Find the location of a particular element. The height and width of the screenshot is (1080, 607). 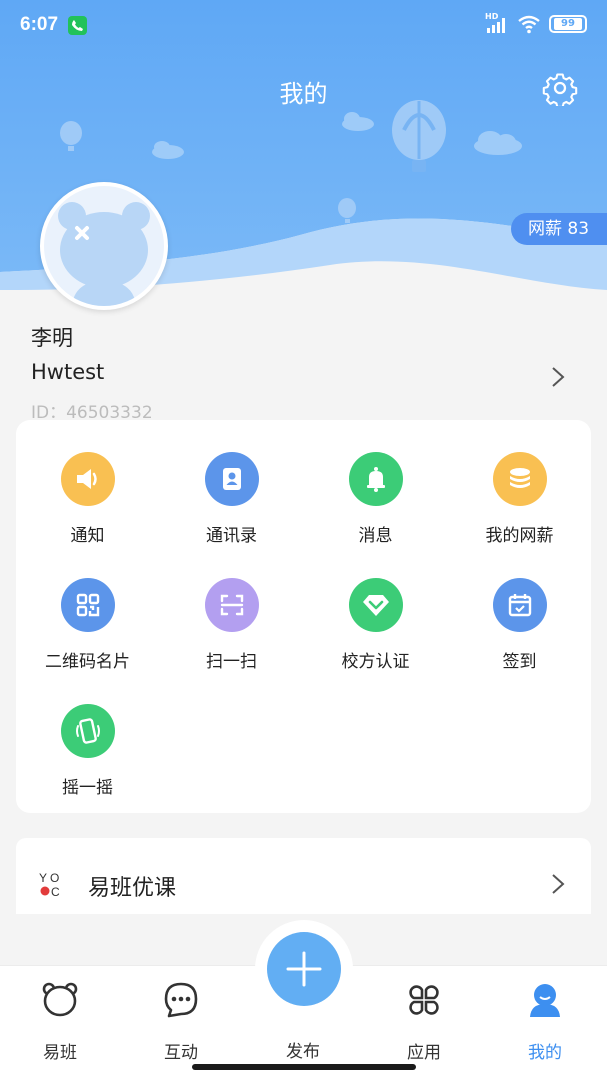

grid-item-label: 二维码名片 is located at coordinates (87, 662).